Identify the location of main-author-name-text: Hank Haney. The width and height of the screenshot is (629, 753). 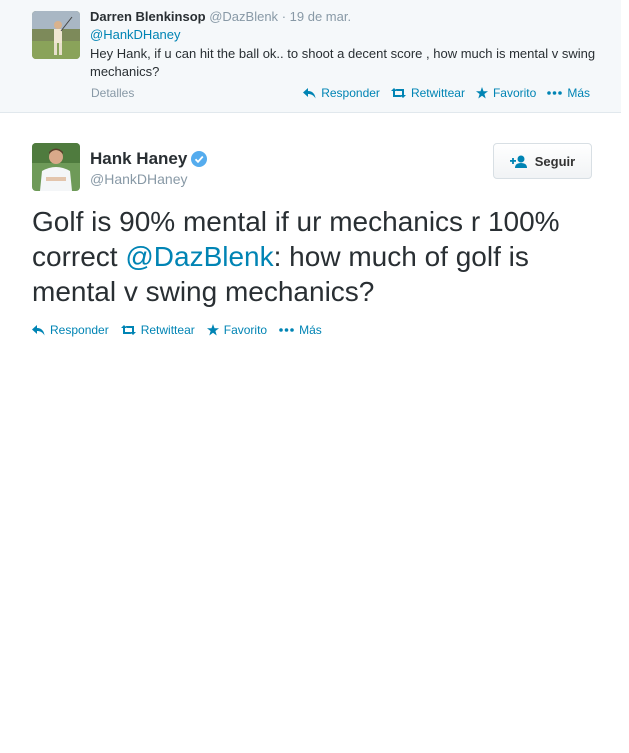
(139, 158).